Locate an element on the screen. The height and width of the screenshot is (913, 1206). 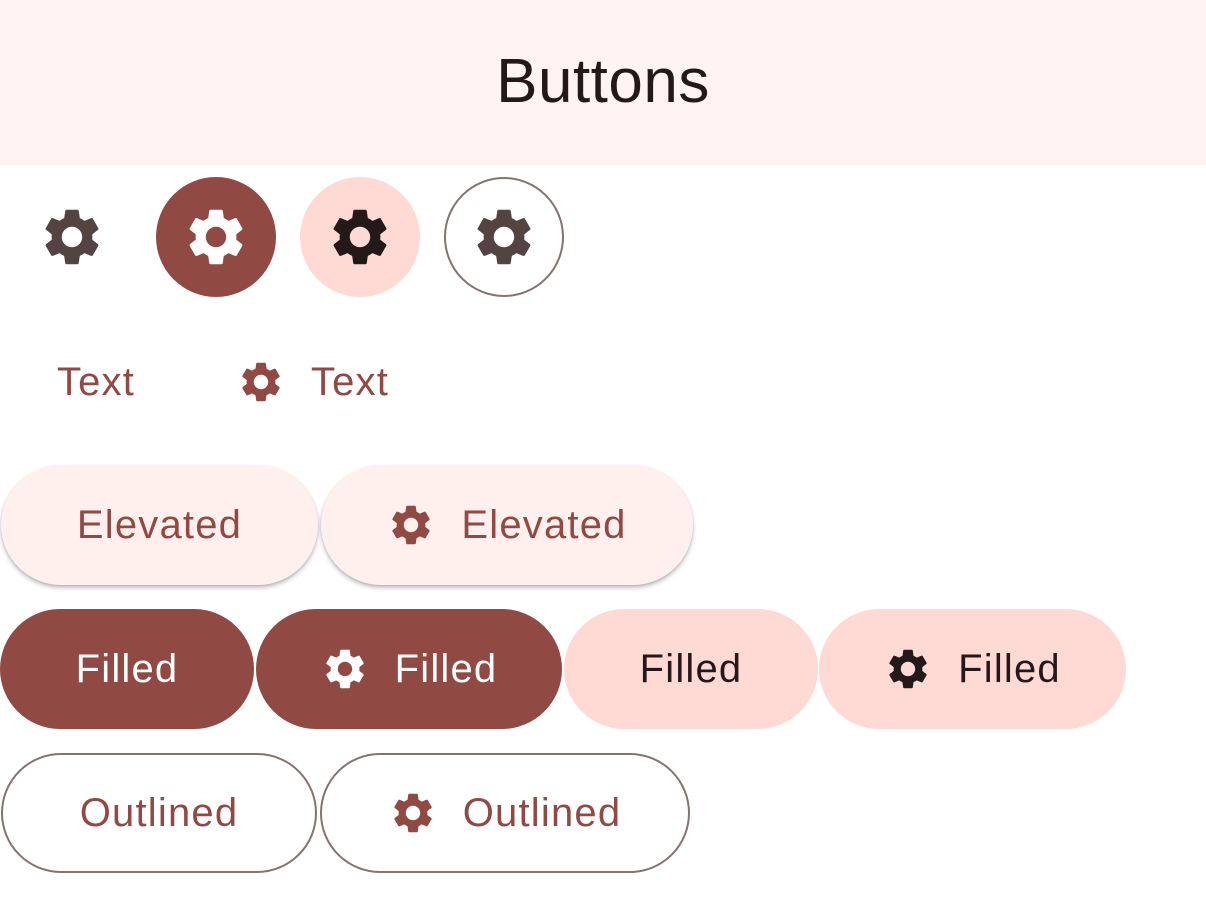
text-button-label: Text is located at coordinates (96, 382).